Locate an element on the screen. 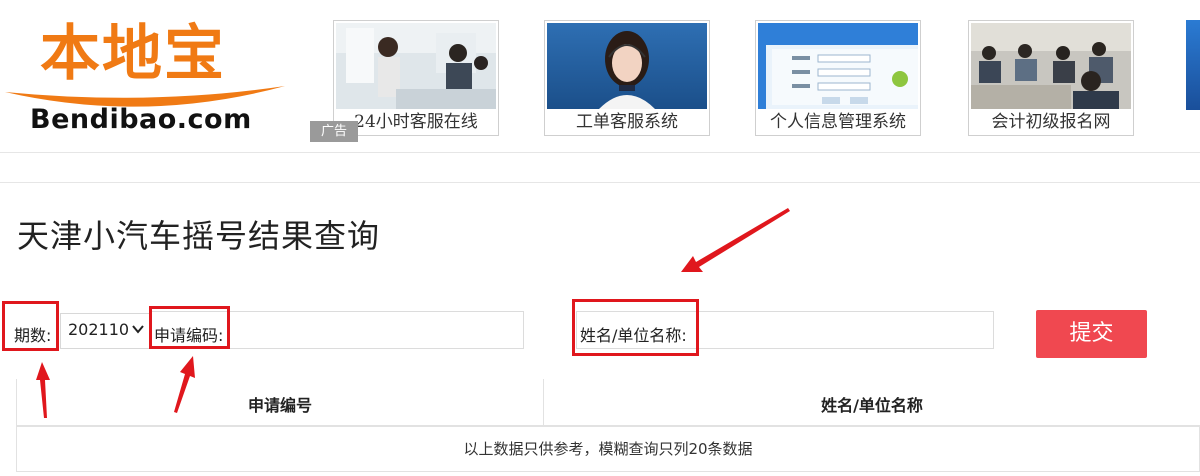 This screenshot has height=476, width=1200. annotation-box-name is located at coordinates (635, 327).